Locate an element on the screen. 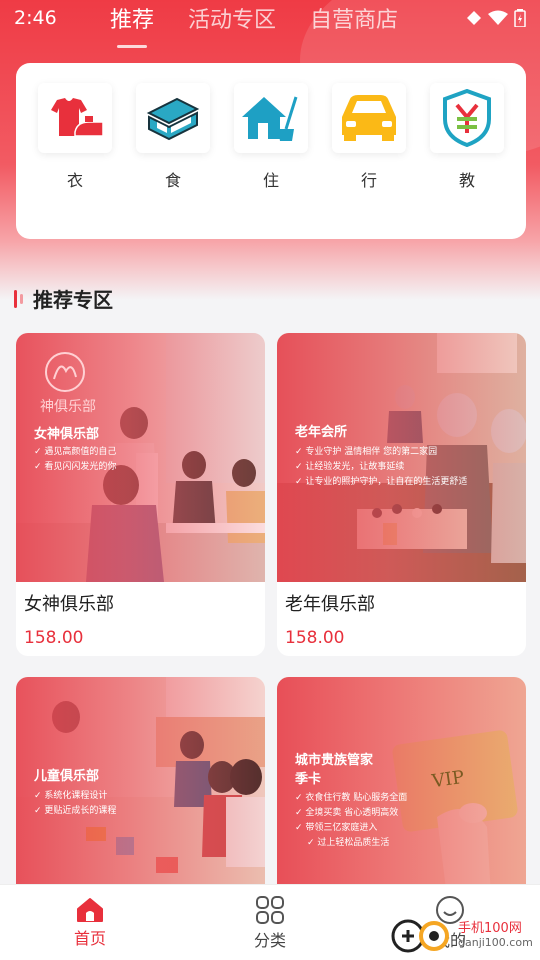  image-bullet: 带领三亿家庭进入 is located at coordinates (351, 828).